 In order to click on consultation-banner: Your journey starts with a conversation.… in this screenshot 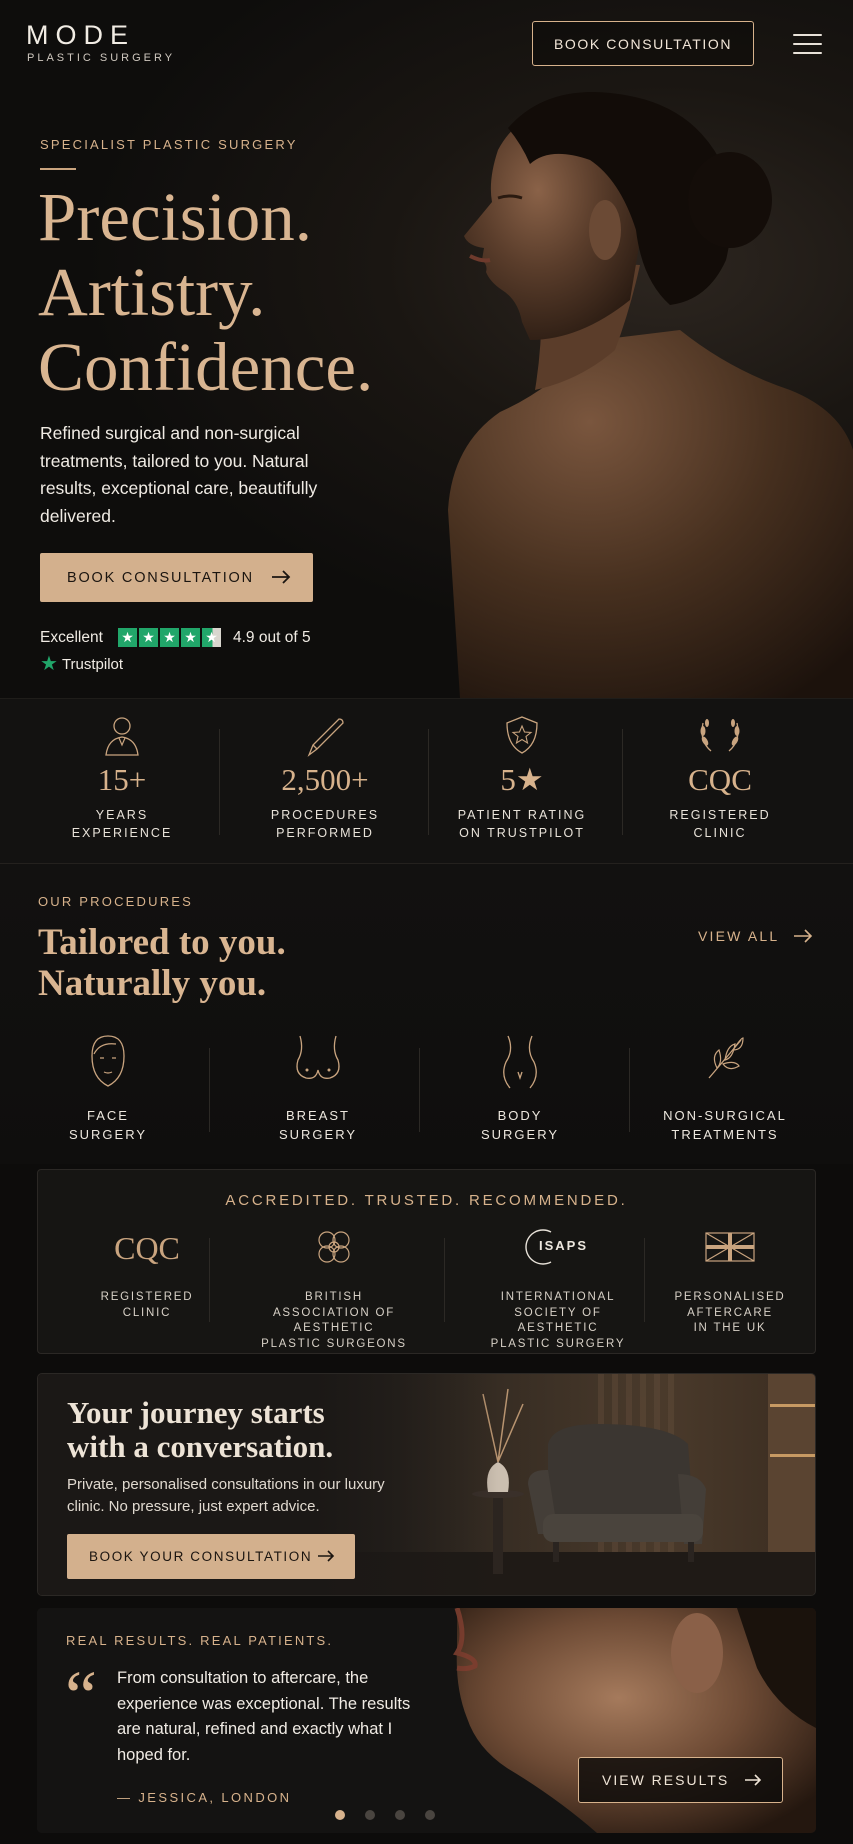, I will do `click(426, 1484)`.